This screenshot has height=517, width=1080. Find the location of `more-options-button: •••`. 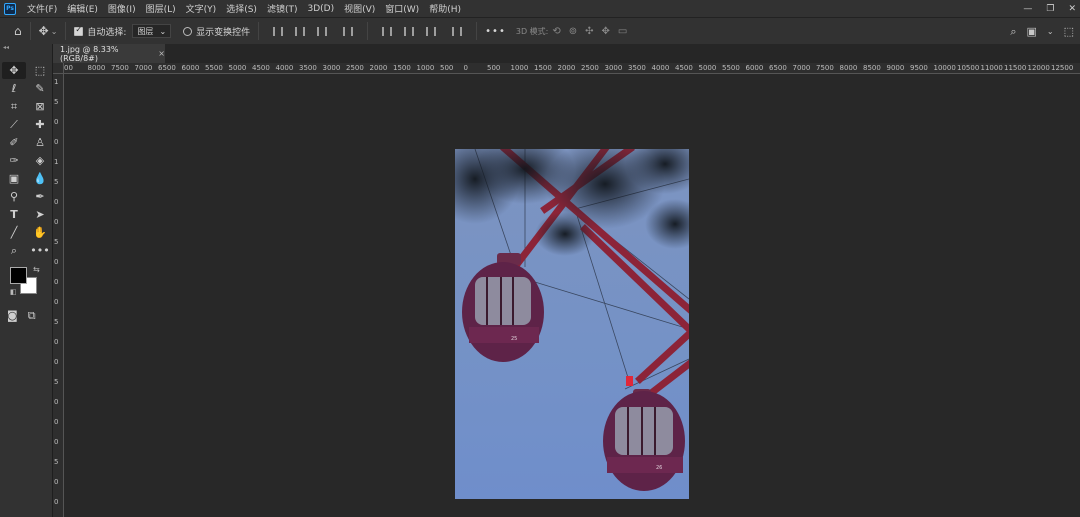

more-options-button: ••• is located at coordinates (495, 31).